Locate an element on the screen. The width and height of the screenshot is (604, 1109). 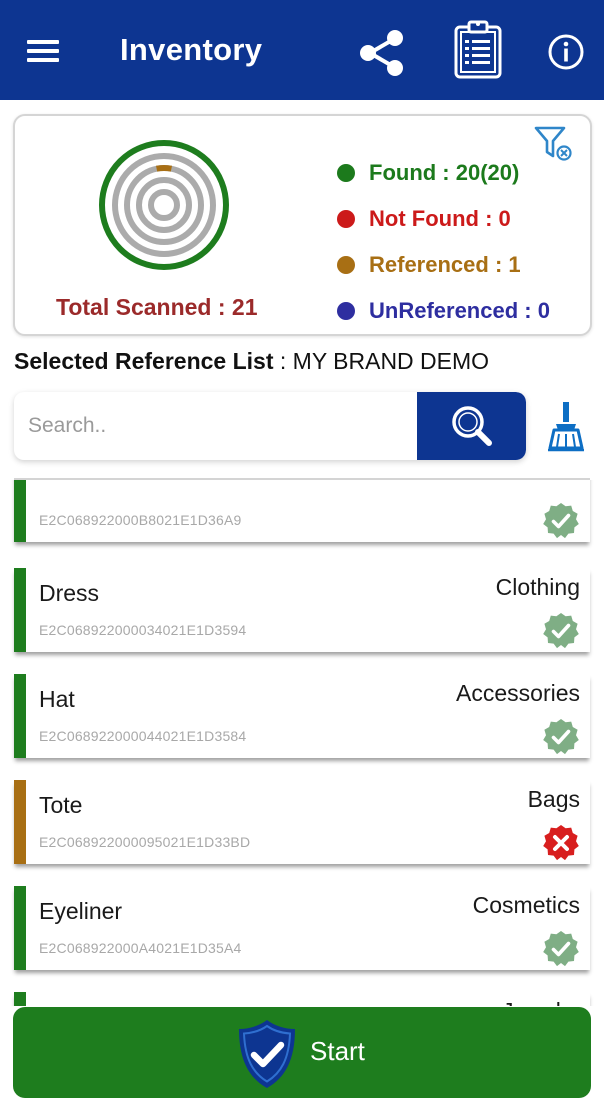
list-item: E2C068922000B8021E1D36A9 is located at coordinates (302, 511).